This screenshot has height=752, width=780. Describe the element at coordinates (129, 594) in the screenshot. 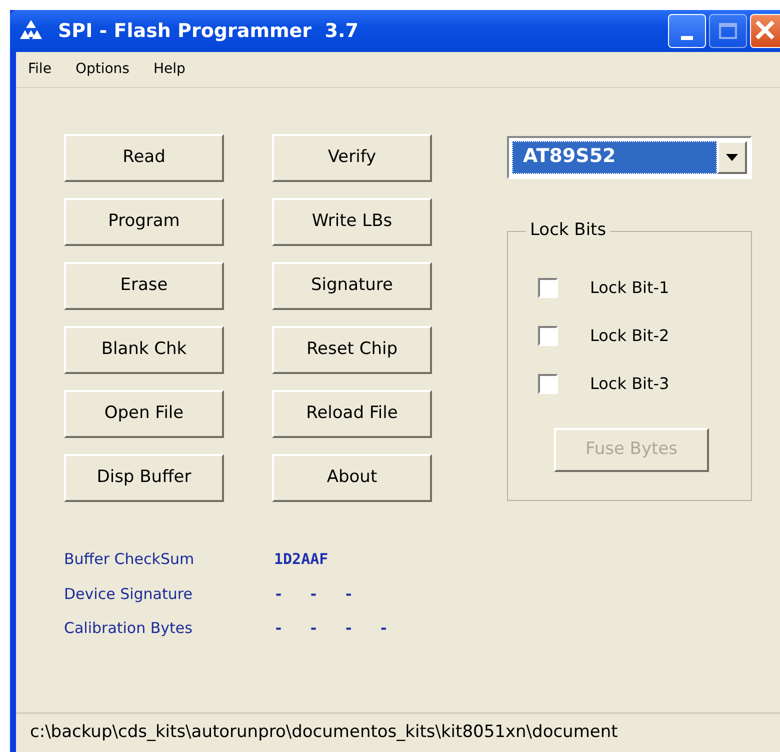

I see `info-label: Device Signature` at that location.